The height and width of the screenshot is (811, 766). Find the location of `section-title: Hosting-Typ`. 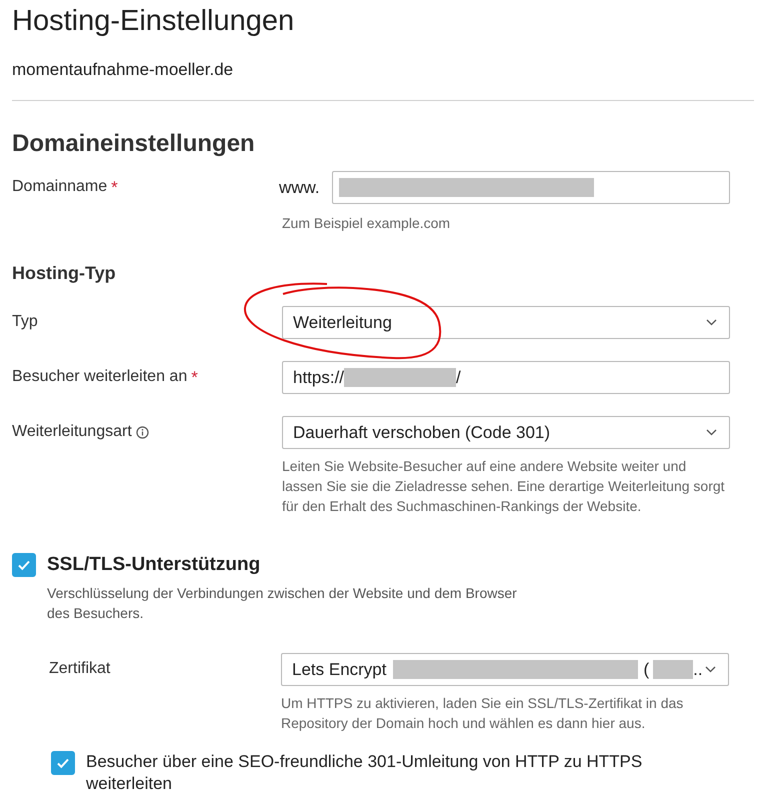

section-title: Hosting-Typ is located at coordinates (64, 273).